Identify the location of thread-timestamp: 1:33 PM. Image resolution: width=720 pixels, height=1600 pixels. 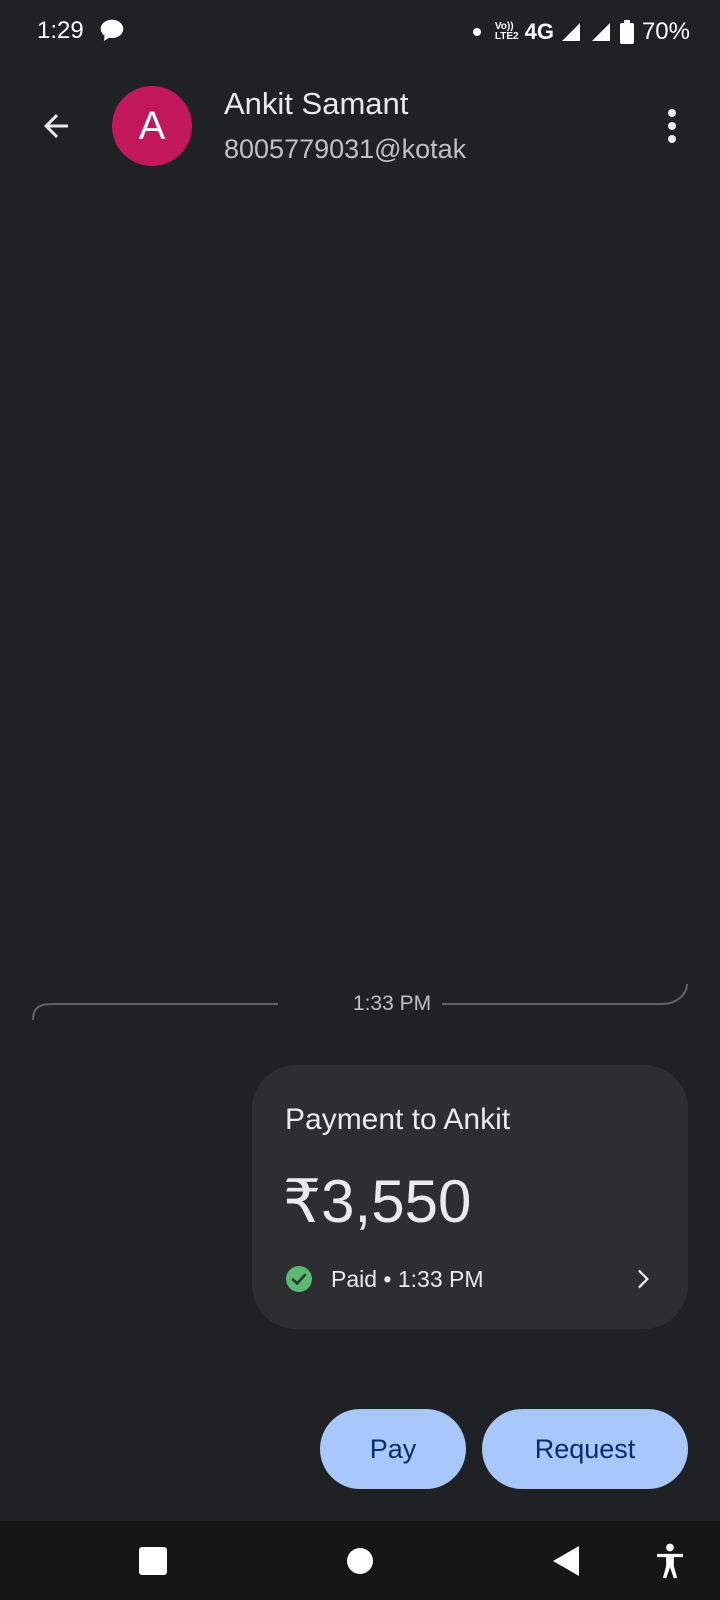
(392, 1003).